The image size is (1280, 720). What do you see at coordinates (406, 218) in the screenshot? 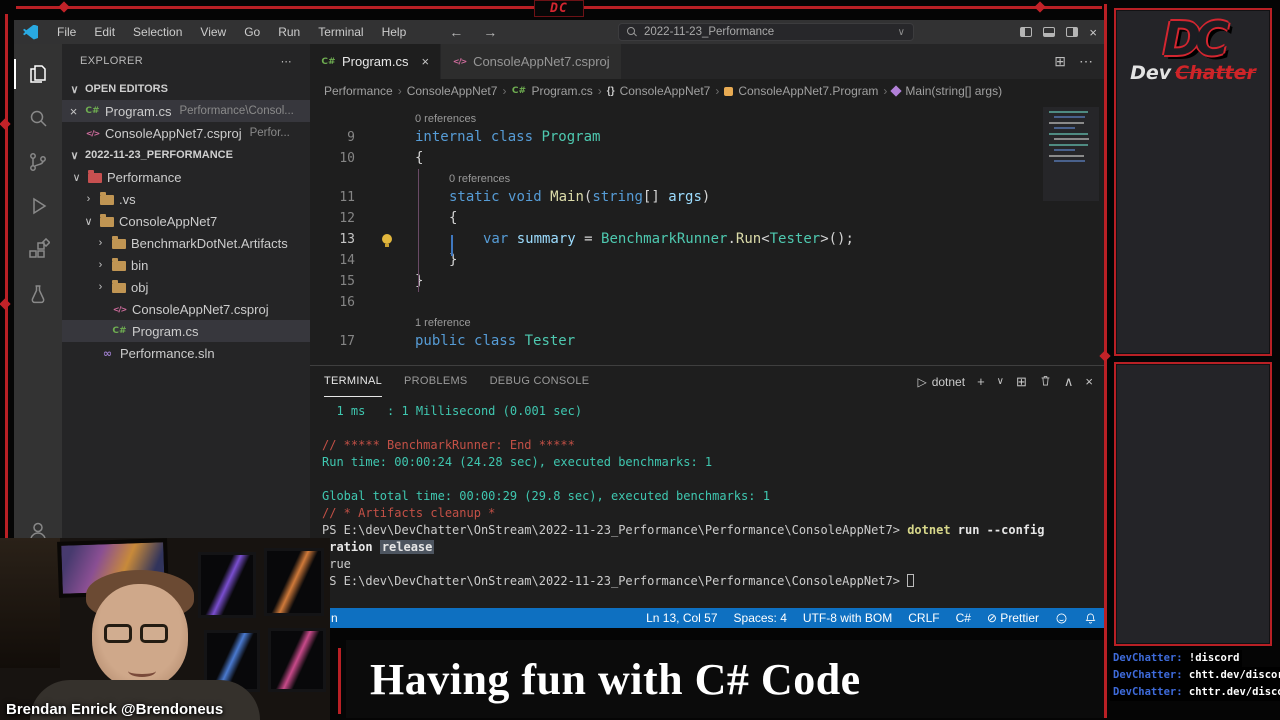
I see `code-line-12: {` at bounding box center [406, 218].